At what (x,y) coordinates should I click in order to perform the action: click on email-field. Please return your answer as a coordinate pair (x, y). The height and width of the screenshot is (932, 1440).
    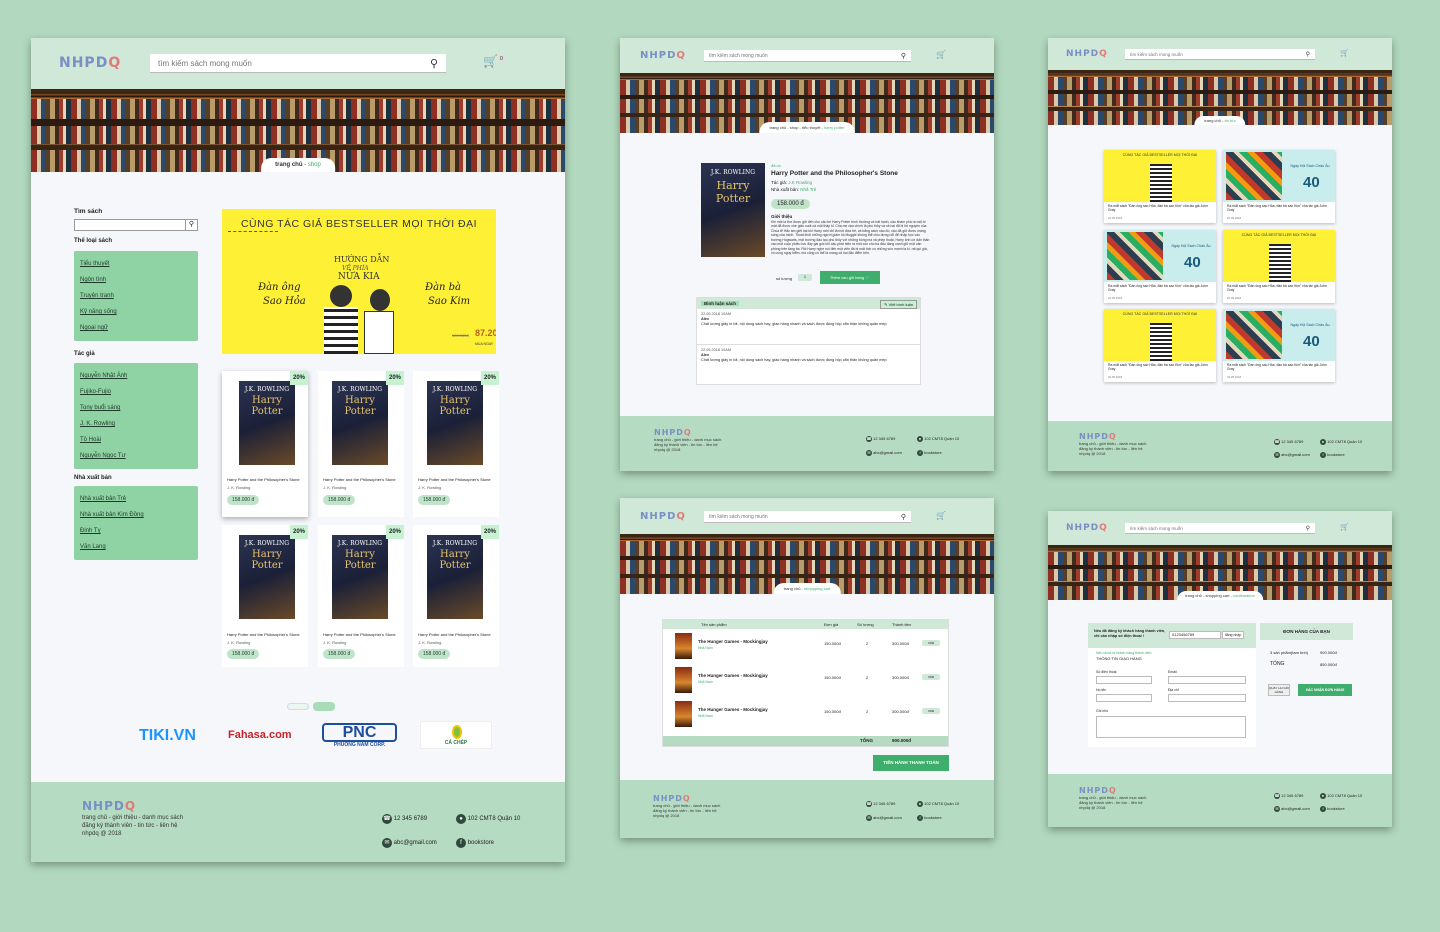
    Looking at the image, I should click on (1207, 680).